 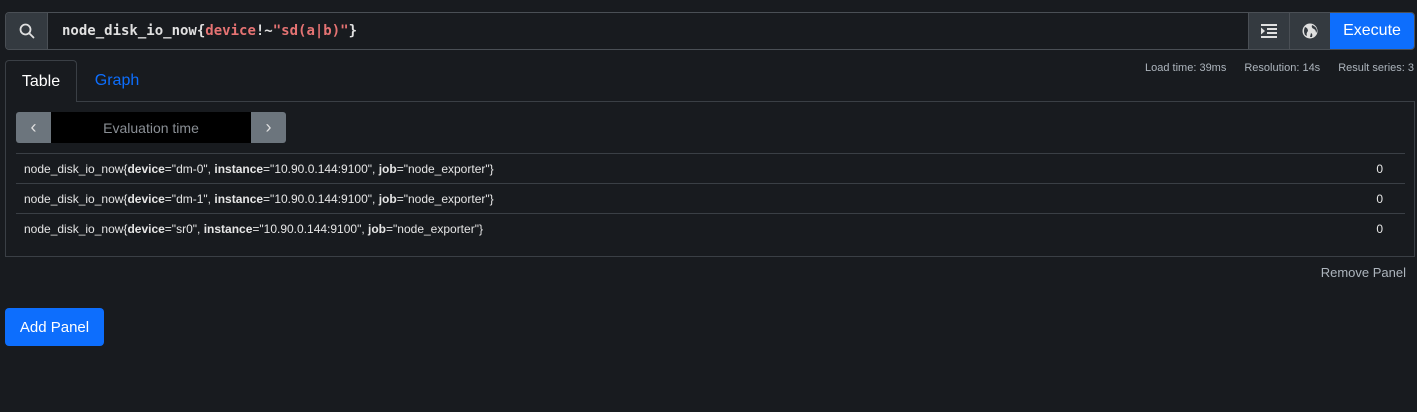 What do you see at coordinates (129, 31) in the screenshot?
I see `query-metric: node_disk_io_now` at bounding box center [129, 31].